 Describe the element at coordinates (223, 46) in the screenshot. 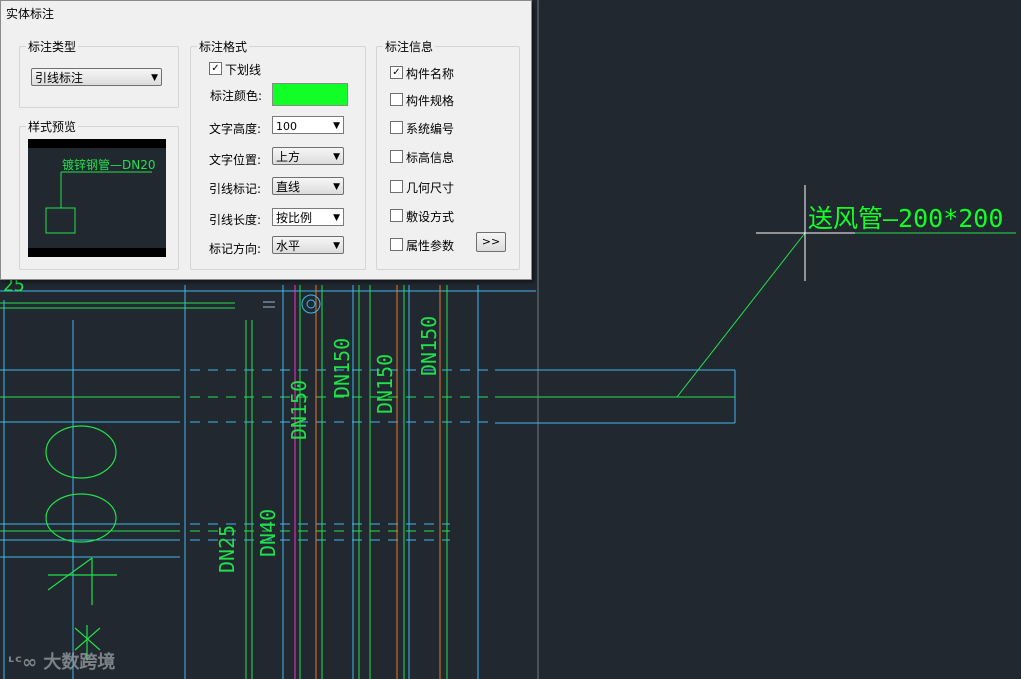

I see `annotation-format-label: 标注格式` at that location.